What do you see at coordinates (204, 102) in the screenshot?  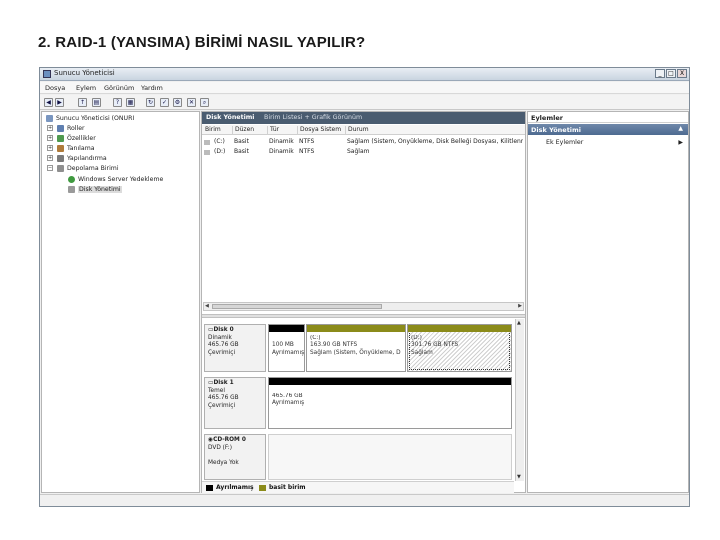 I see `search-icon: ⌕` at bounding box center [204, 102].